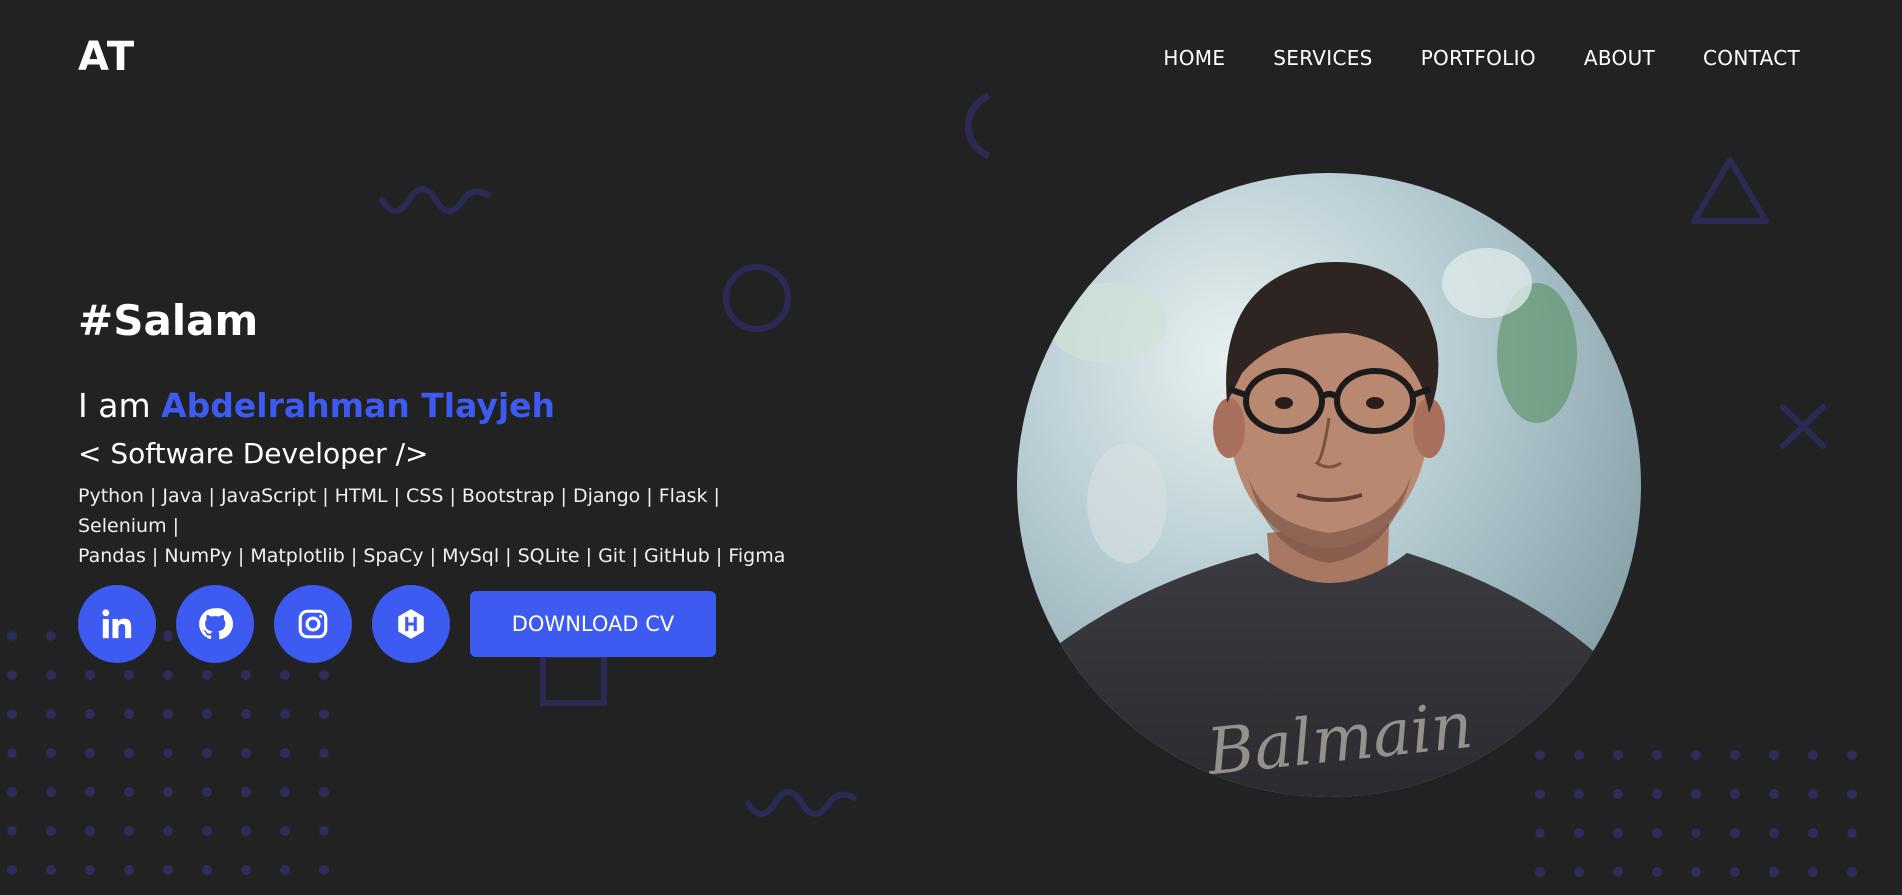 Image resolution: width=1902 pixels, height=895 pixels. What do you see at coordinates (411, 624) in the screenshot?
I see `hackerrank-button` at bounding box center [411, 624].